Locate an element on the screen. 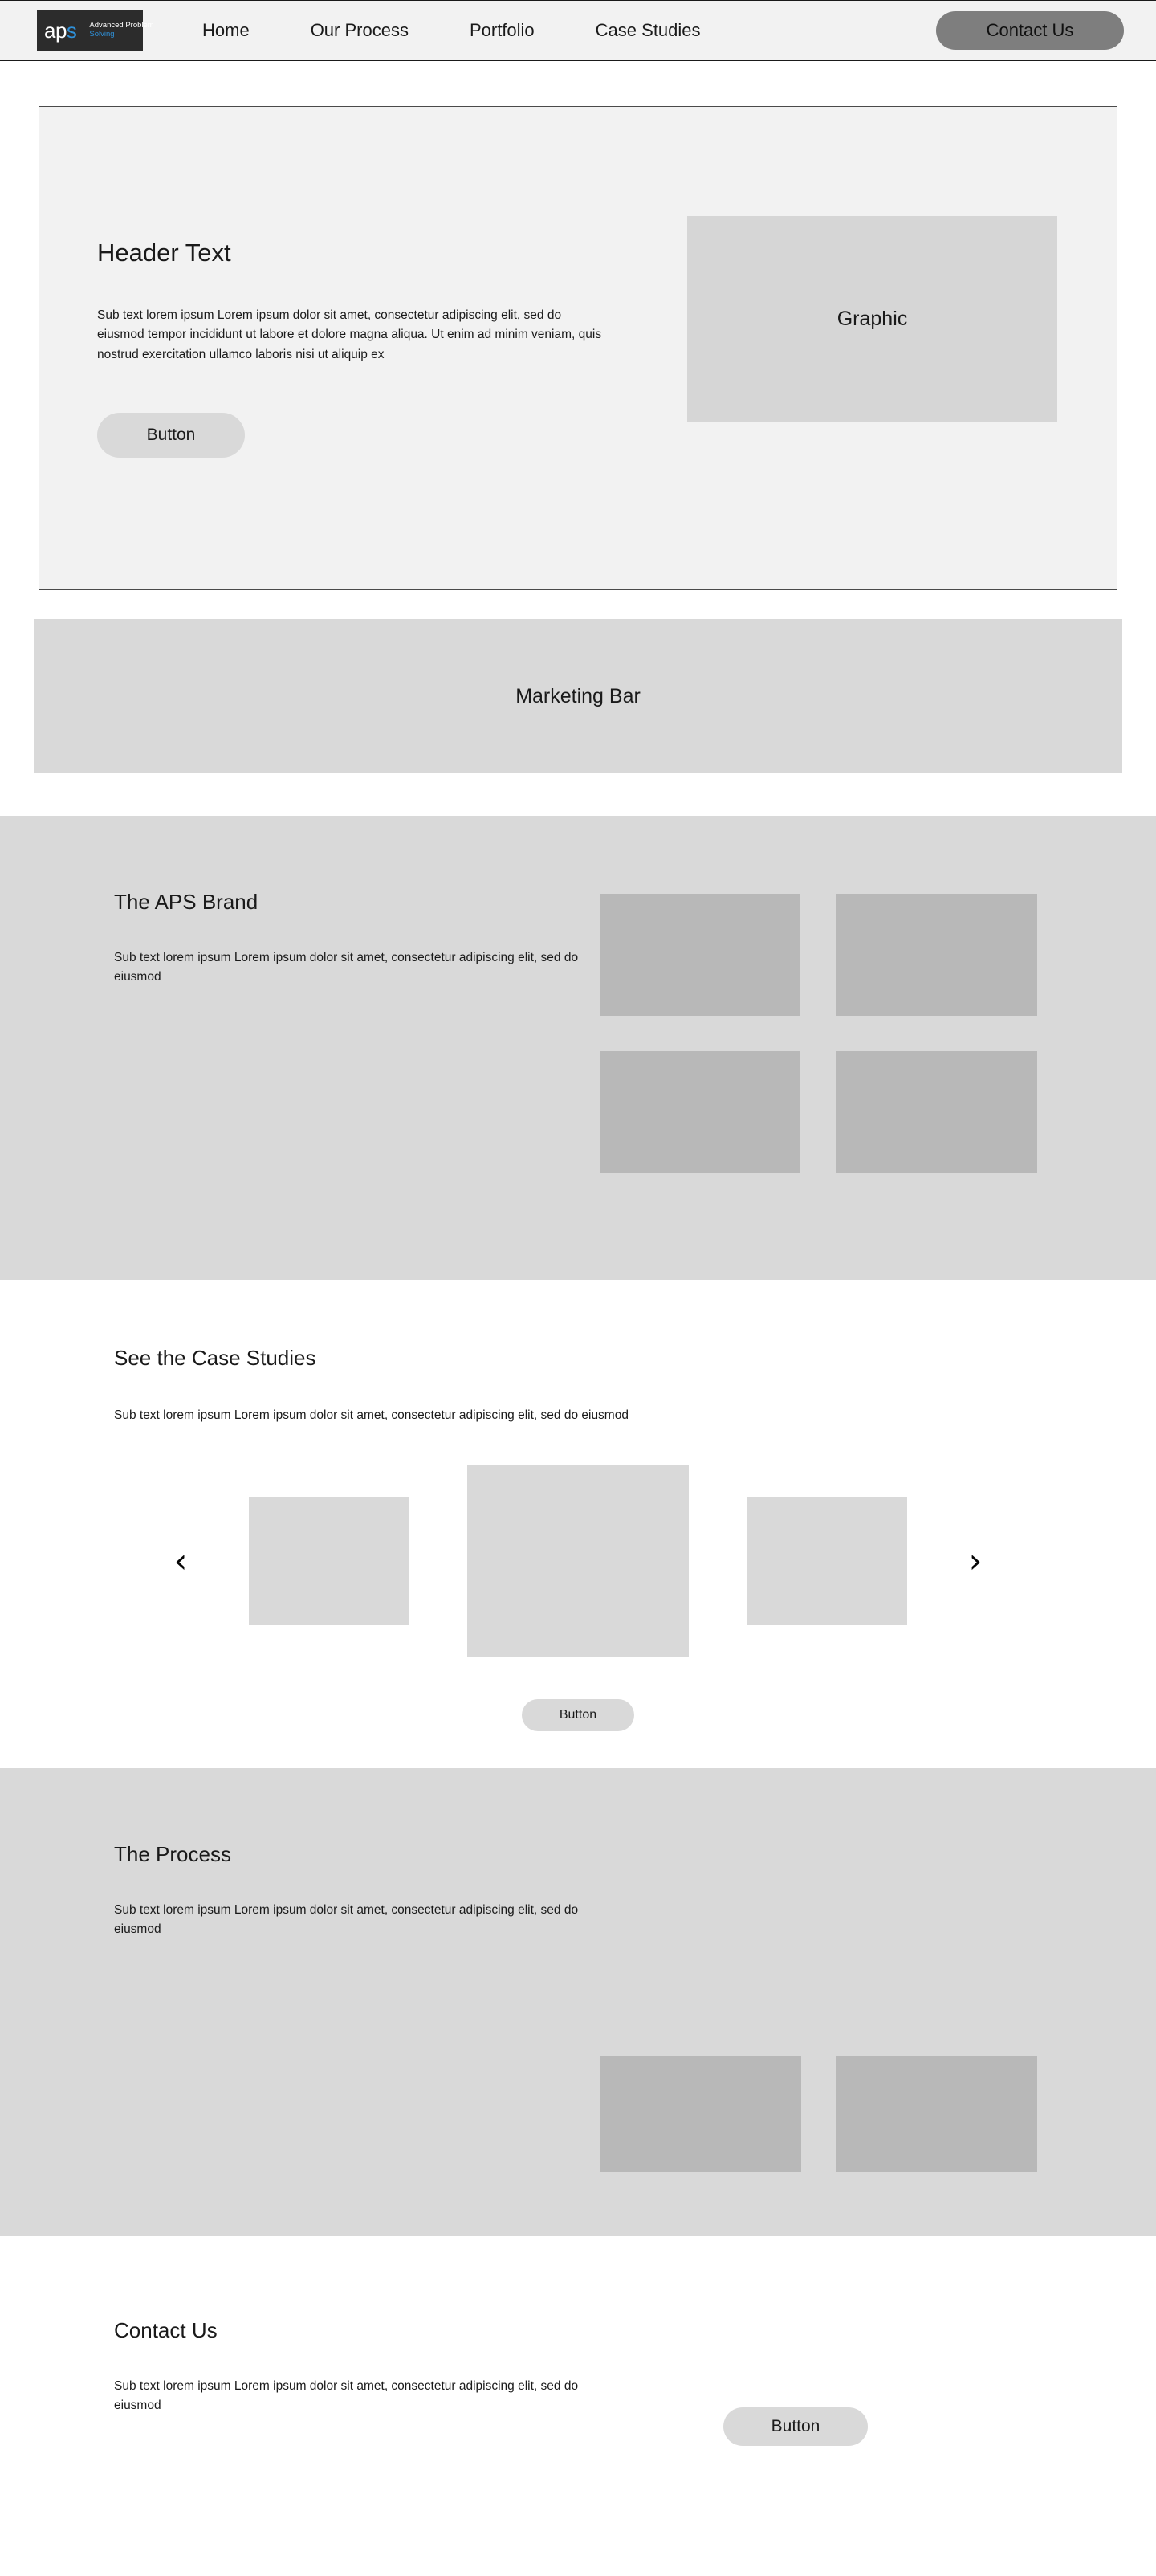 The image size is (1156, 2576). nav-link-portfolio: Portfolio is located at coordinates (502, 30).